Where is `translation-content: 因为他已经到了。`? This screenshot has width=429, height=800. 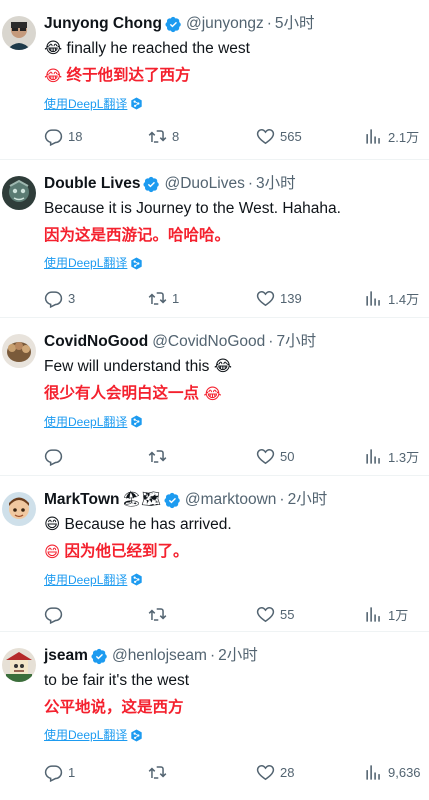 translation-content: 因为他已经到了。 is located at coordinates (126, 552).